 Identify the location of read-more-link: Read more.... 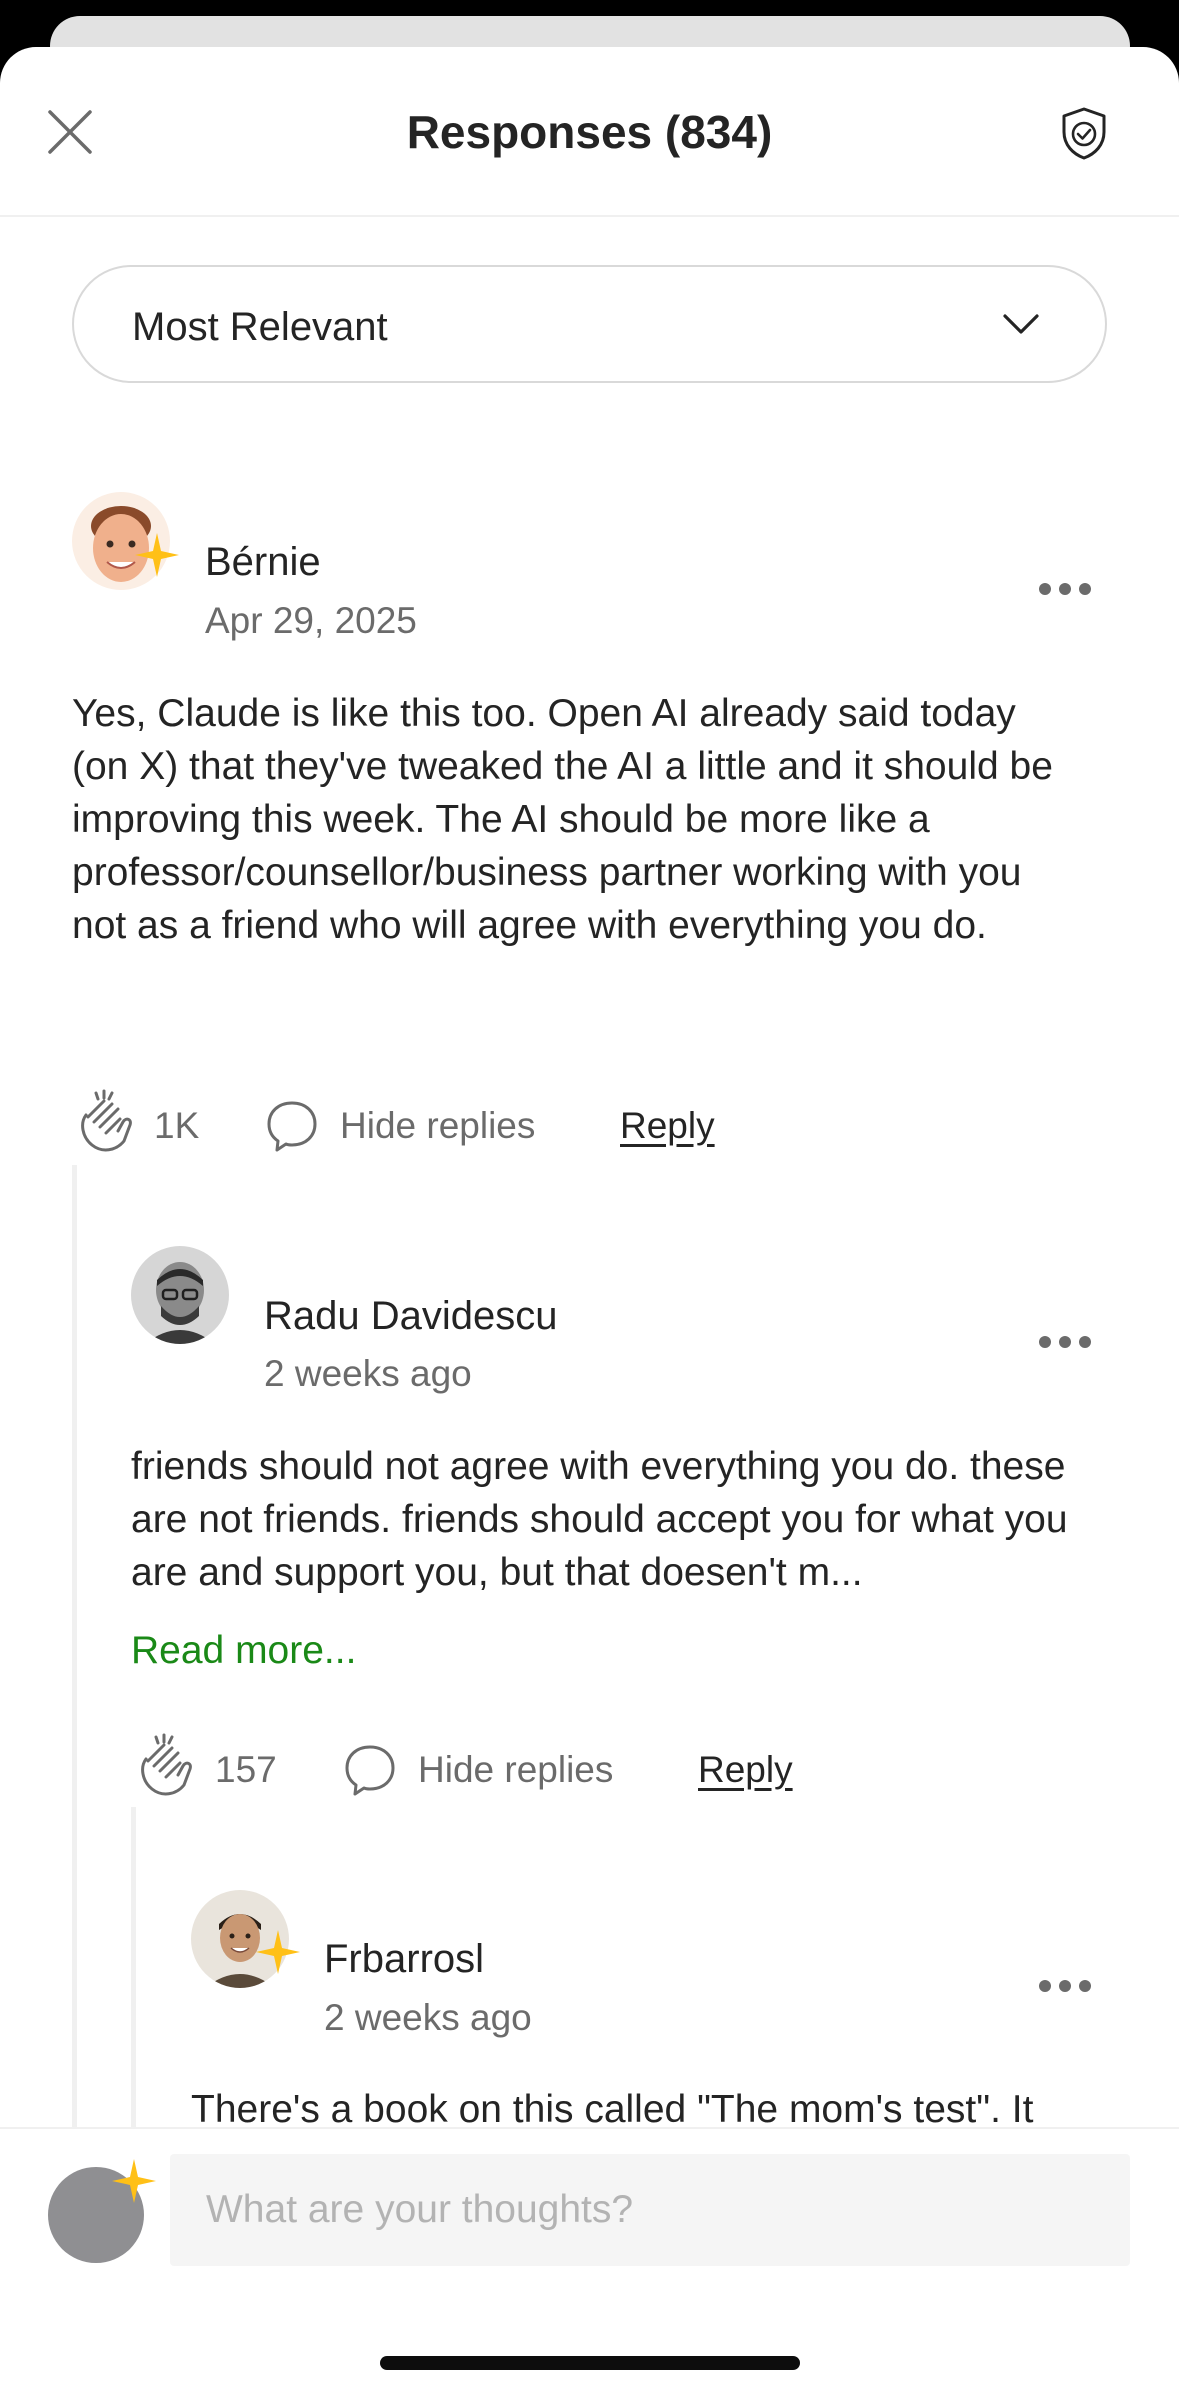
(243, 1651).